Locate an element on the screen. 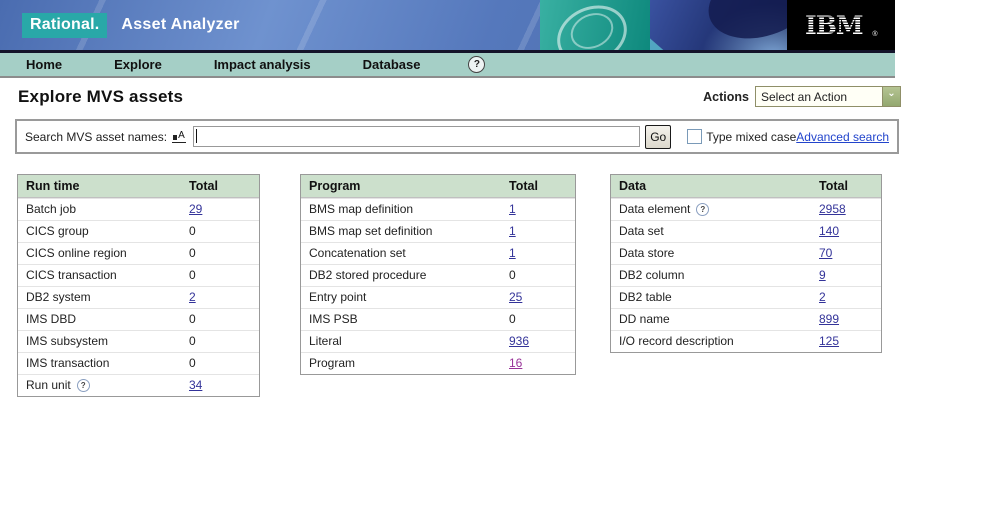 The height and width of the screenshot is (524, 984). total-count-link: 9 is located at coordinates (822, 275).